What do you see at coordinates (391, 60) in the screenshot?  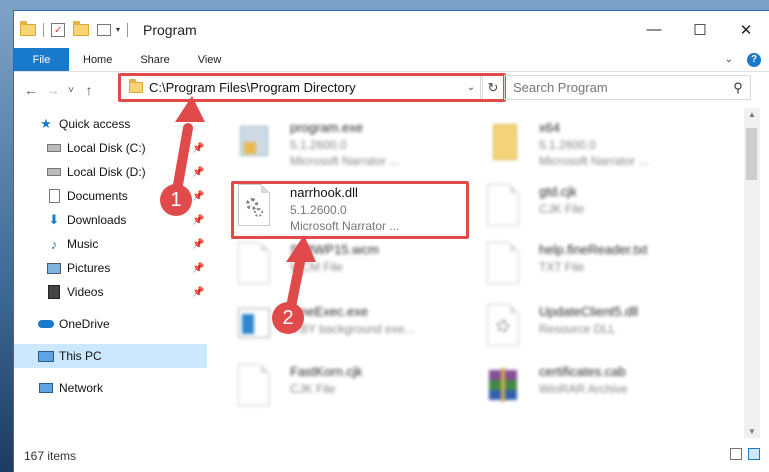 I see `ribbon-tabs: File Home Share View ⌄ ?` at bounding box center [391, 60].